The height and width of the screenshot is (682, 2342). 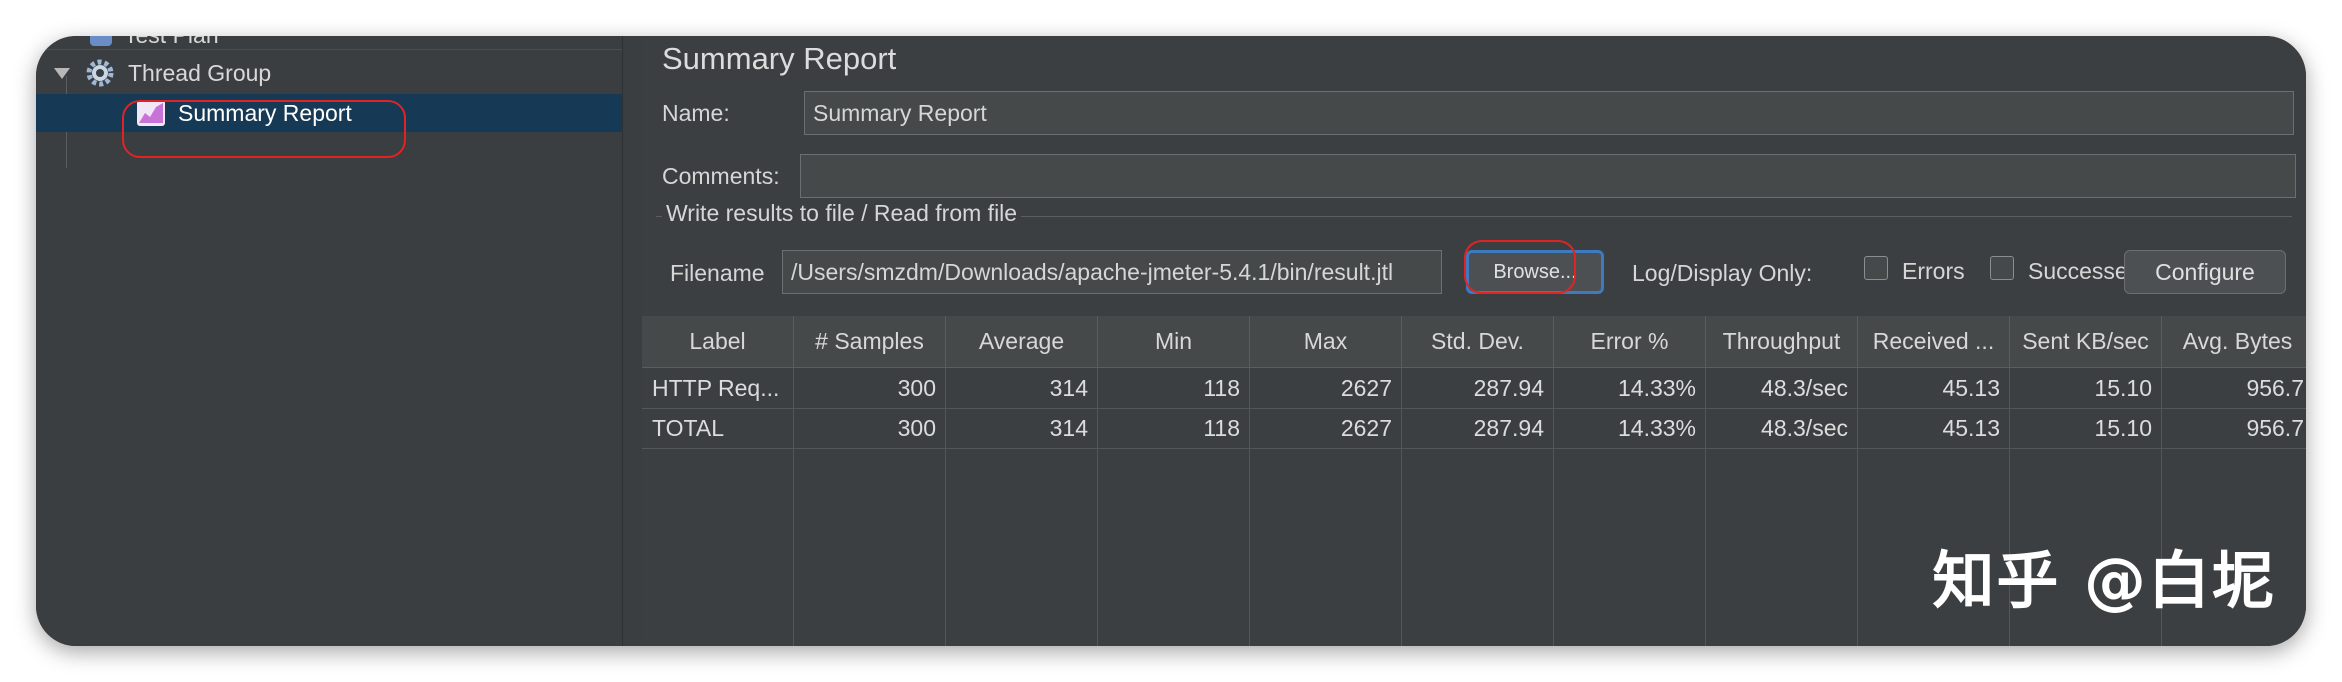 I want to click on tree-item-thread-group: Thread Group, so click(x=338, y=73).